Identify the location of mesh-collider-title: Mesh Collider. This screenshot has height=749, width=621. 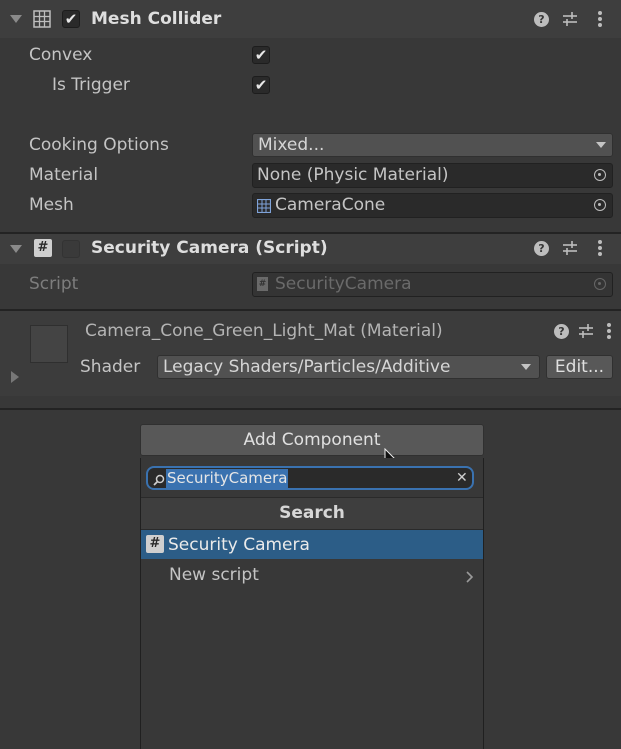
(156, 19).